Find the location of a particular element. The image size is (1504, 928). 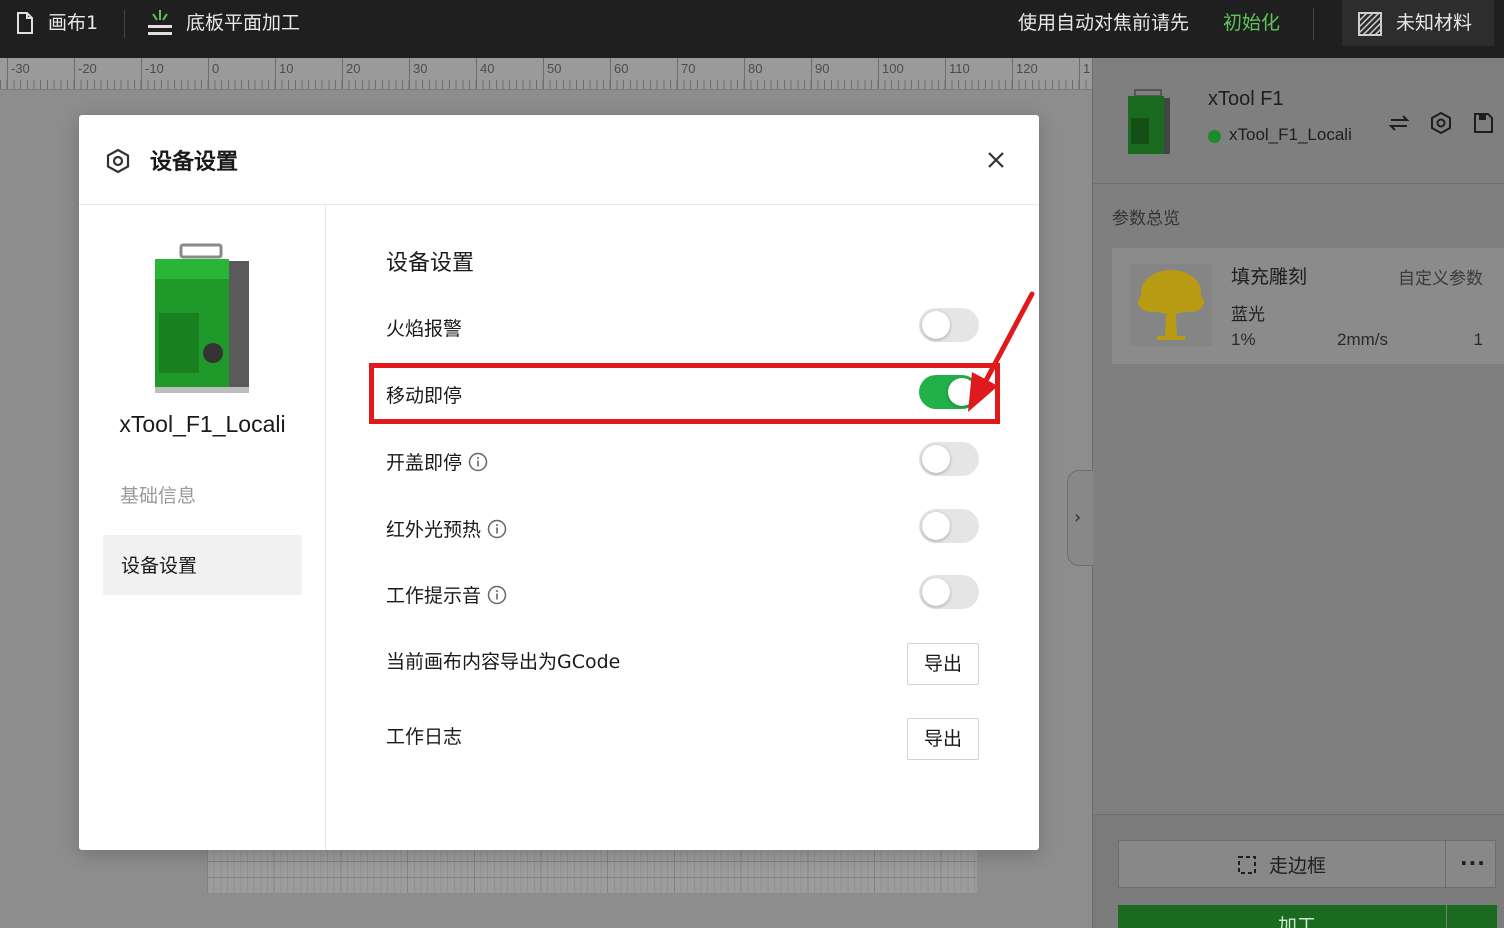

connection-status-text: xTool_F1_Locali is located at coordinates (1290, 134).